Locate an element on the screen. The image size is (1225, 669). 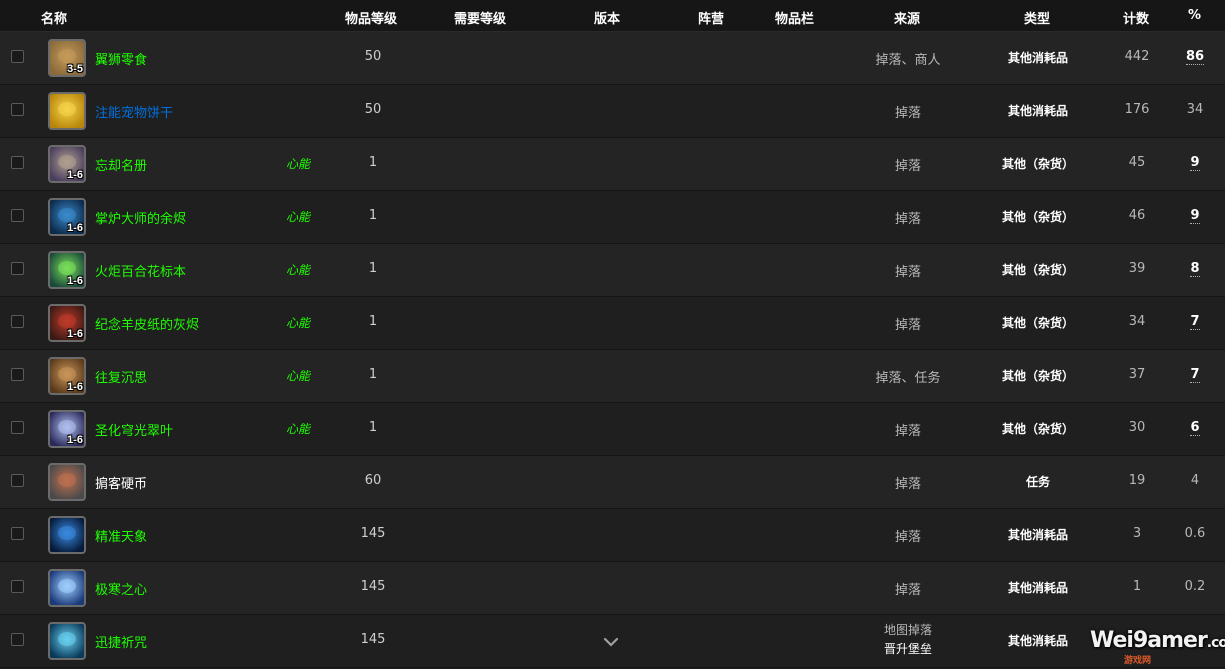
item-name-link: 火炬百合花标本 is located at coordinates (140, 270).